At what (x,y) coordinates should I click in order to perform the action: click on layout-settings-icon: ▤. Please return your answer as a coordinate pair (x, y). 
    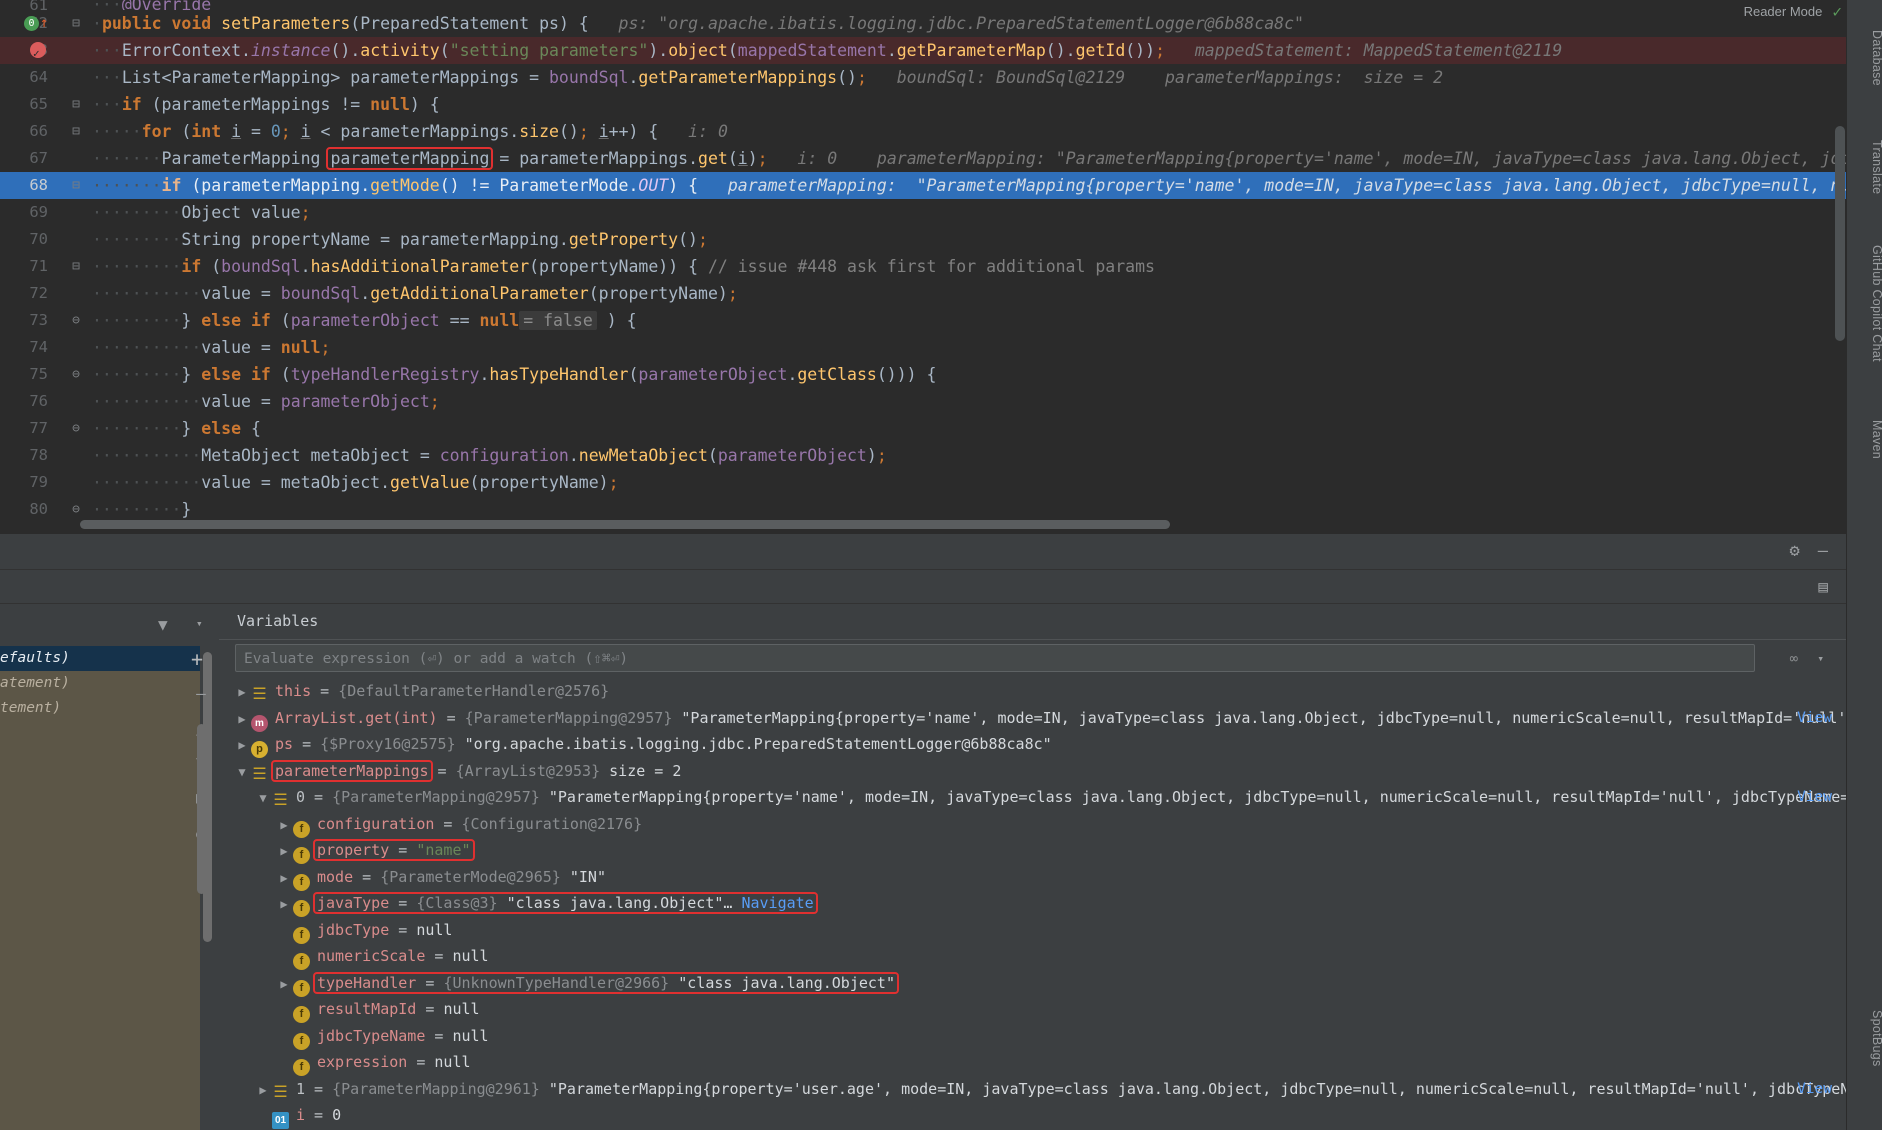
    Looking at the image, I should click on (1823, 586).